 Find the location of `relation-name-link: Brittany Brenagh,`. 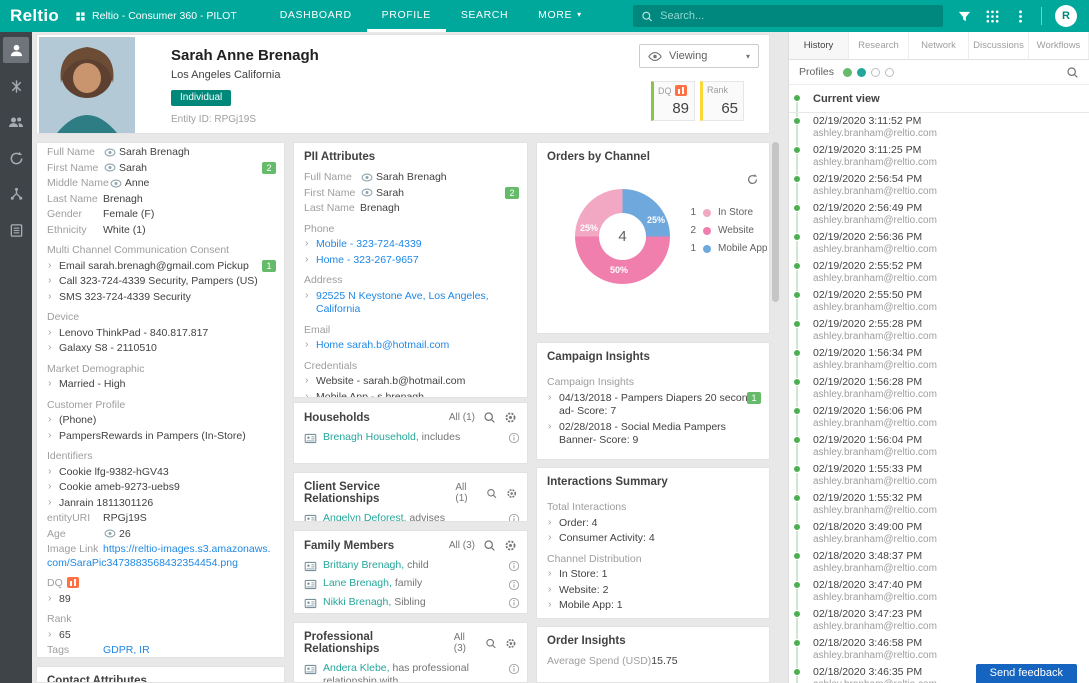

relation-name-link: Brittany Brenagh, is located at coordinates (363, 565).